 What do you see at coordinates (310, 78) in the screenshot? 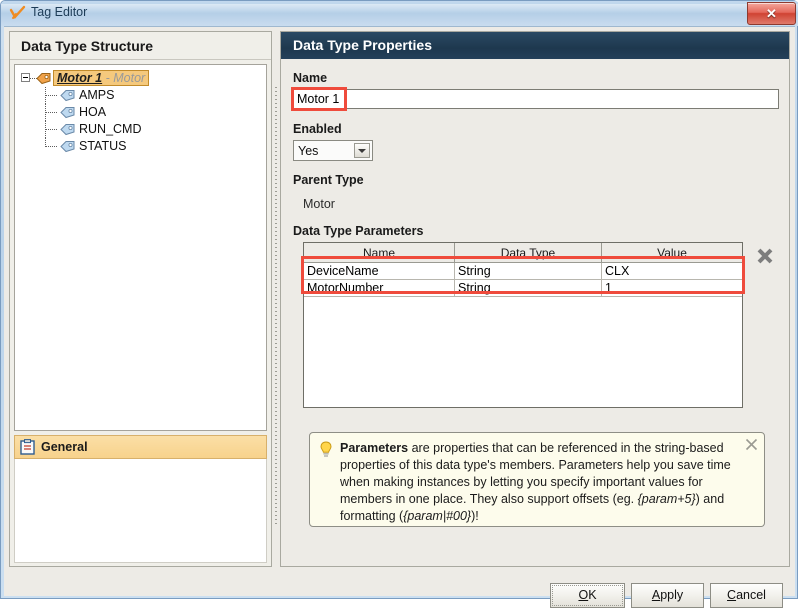
I see `name-label: Name` at bounding box center [310, 78].